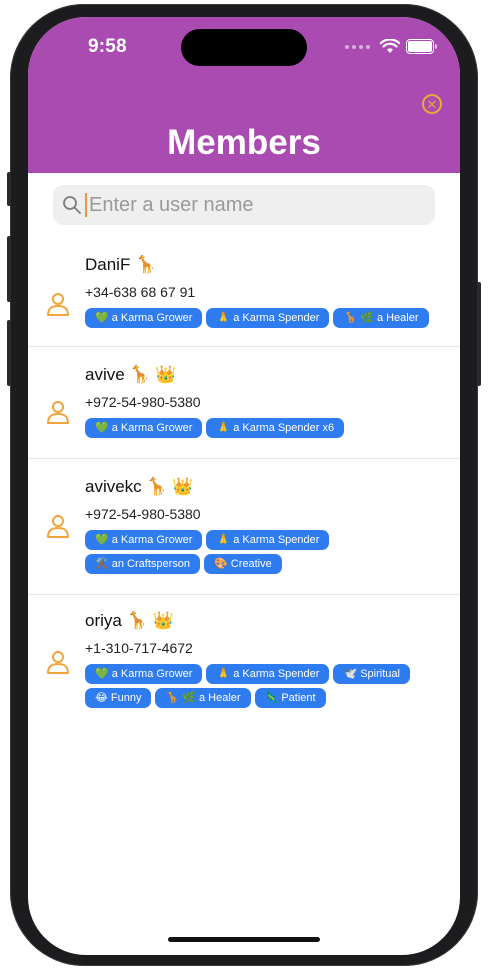 This screenshot has height=970, width=488. I want to click on member-phone: +34-638 68 67 91, so click(140, 292).